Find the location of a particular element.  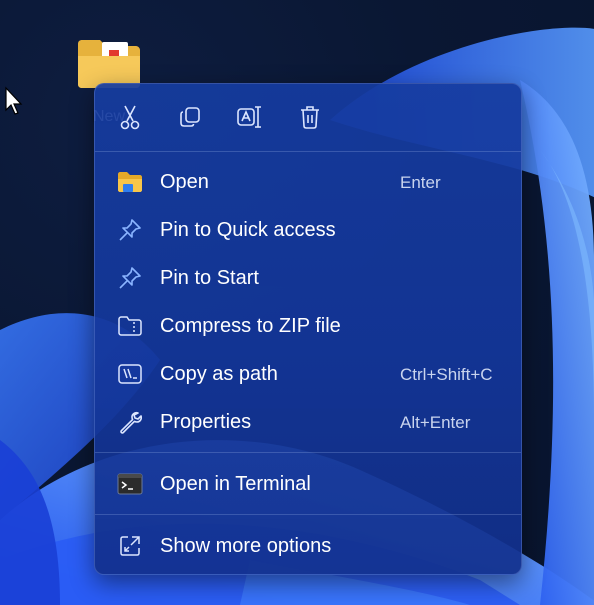

menu-item-label: Pin to Start is located at coordinates (209, 278).